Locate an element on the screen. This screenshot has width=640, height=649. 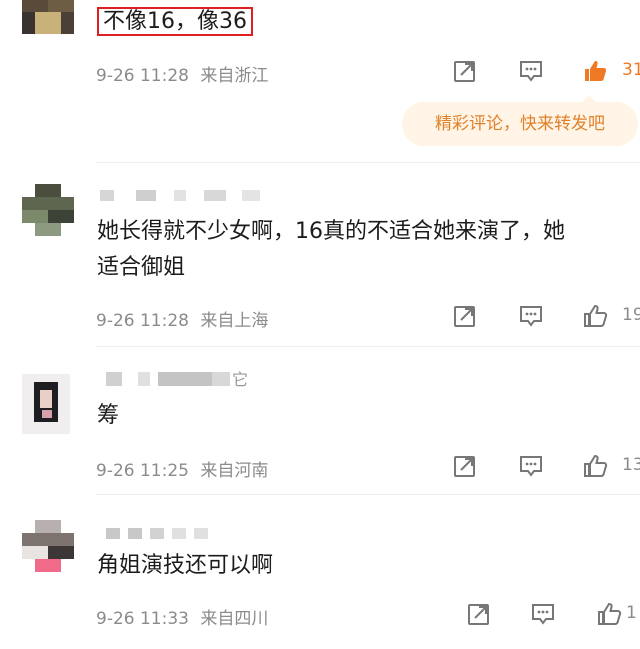
comment-meta: 9-26 11:33 来自四川 is located at coordinates (182, 616).